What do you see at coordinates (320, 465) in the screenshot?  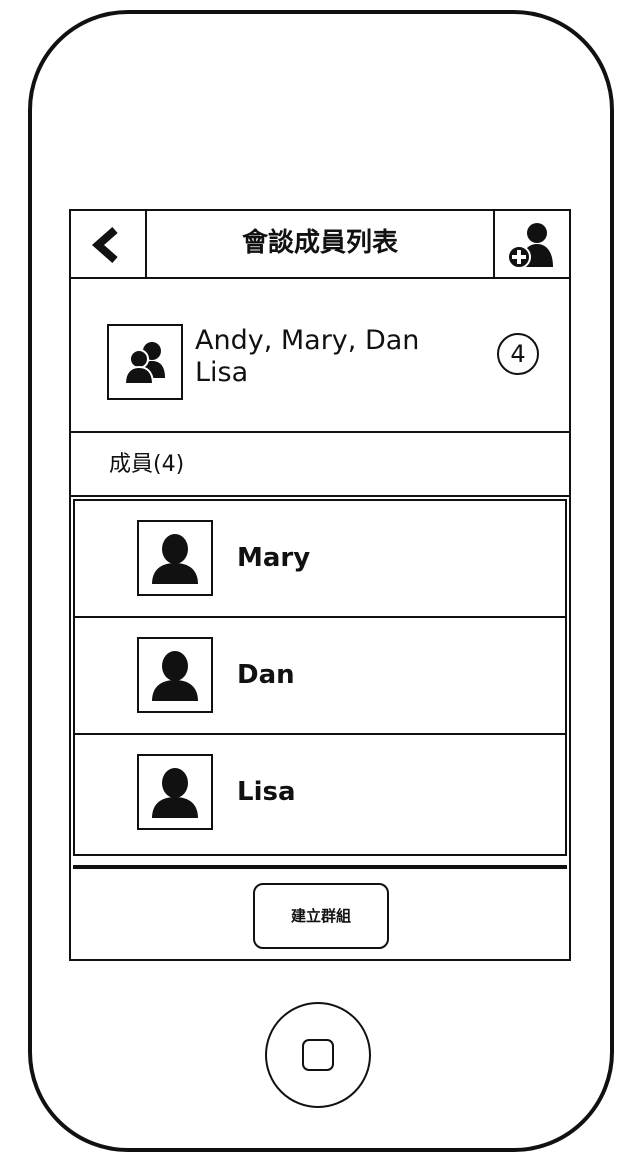 I see `members-section-header: 成員(4)` at bounding box center [320, 465].